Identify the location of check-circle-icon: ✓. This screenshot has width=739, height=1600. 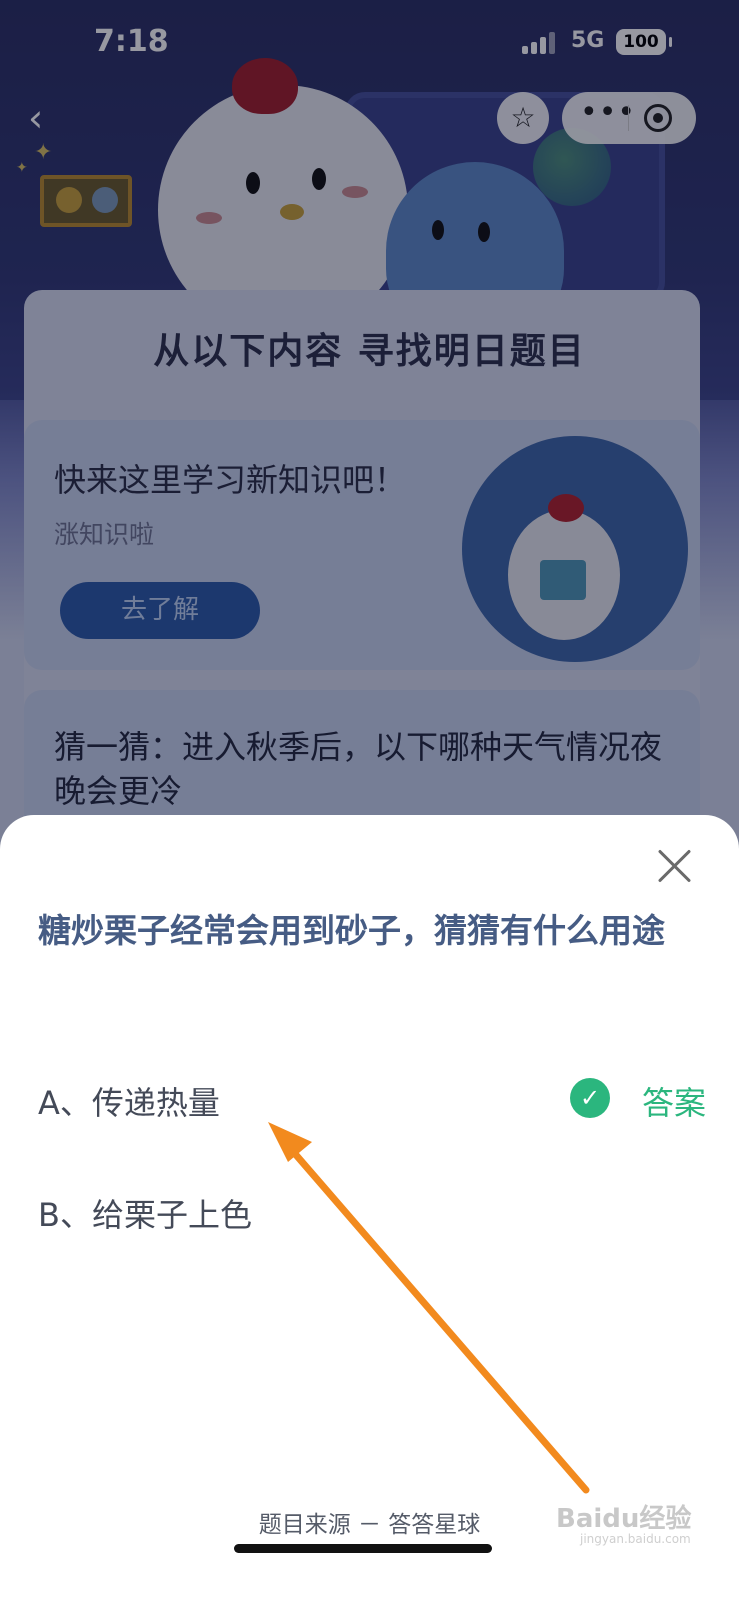
(590, 1098).